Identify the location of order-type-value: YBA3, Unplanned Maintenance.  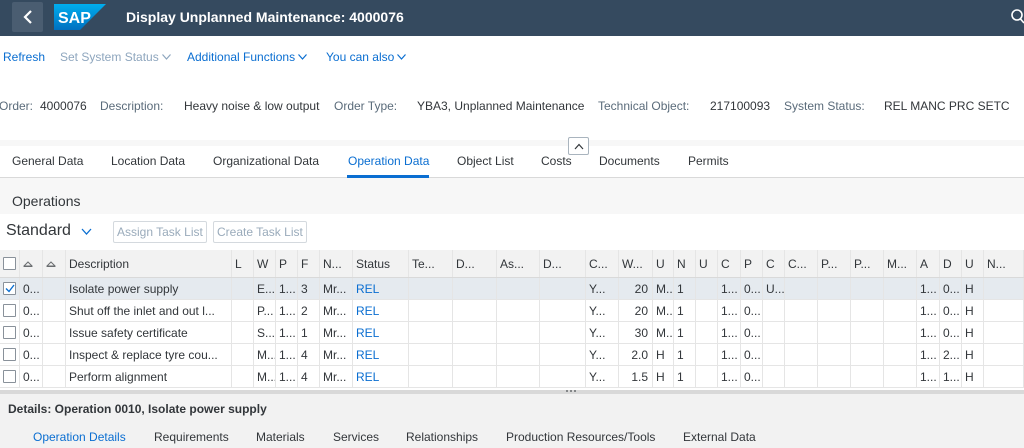
(501, 106).